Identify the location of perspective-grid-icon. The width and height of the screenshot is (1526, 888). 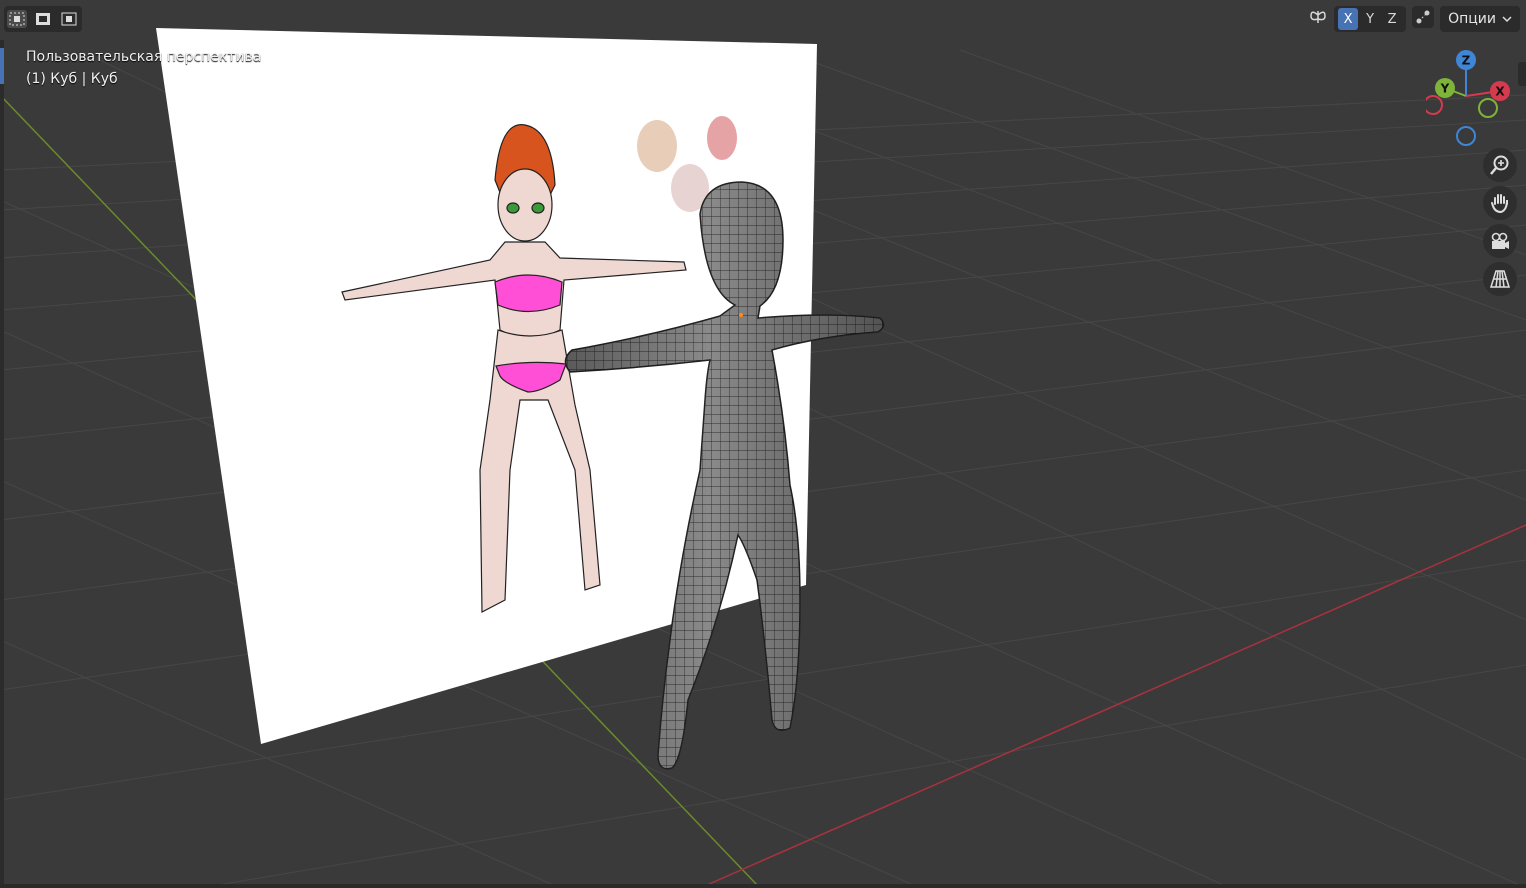
(1500, 279).